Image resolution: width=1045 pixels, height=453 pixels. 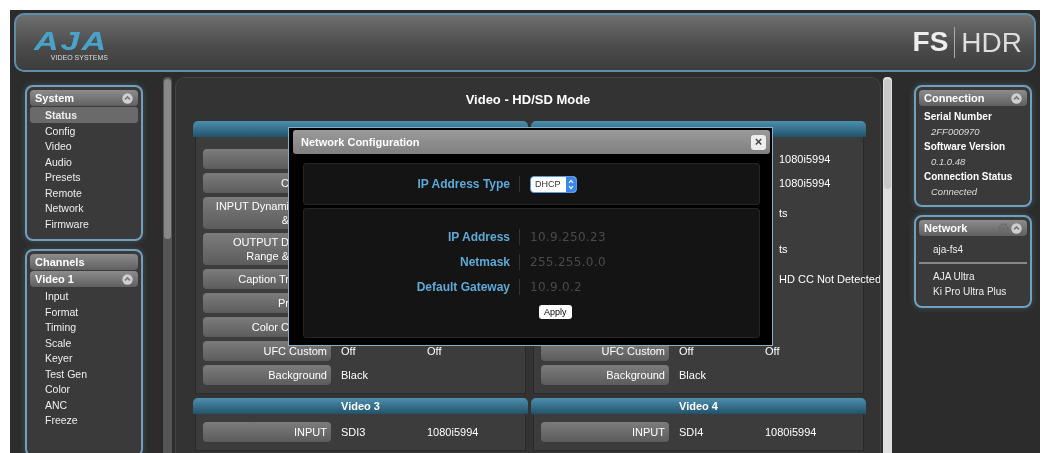 What do you see at coordinates (829, 279) in the screenshot?
I see `row-value: HD CC Not Detected` at bounding box center [829, 279].